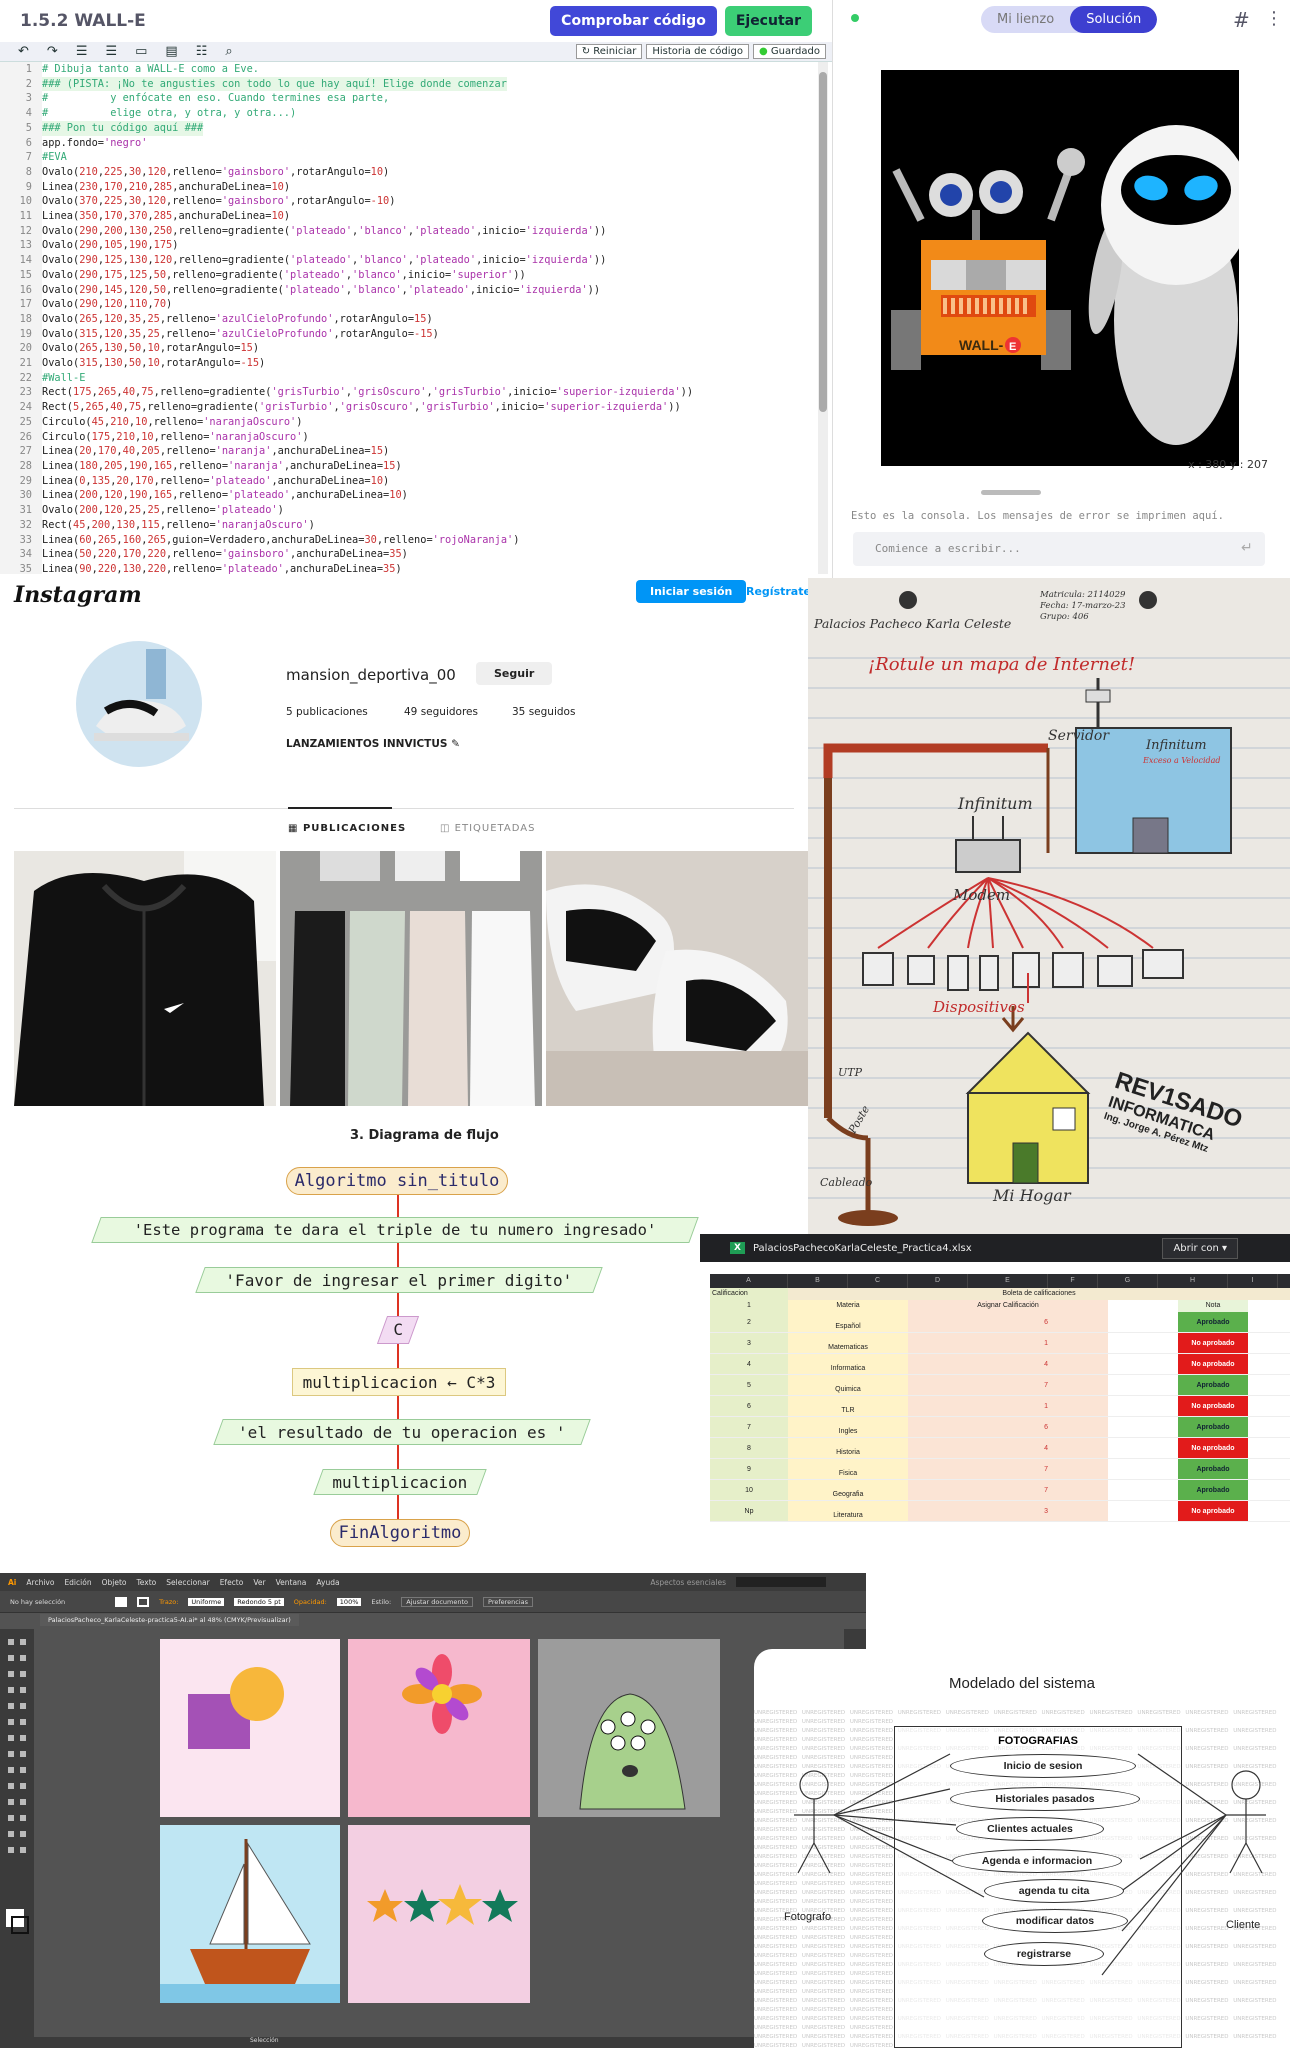 The width and height of the screenshot is (1290, 2048). I want to click on tool-icons, so click(17, 1833).